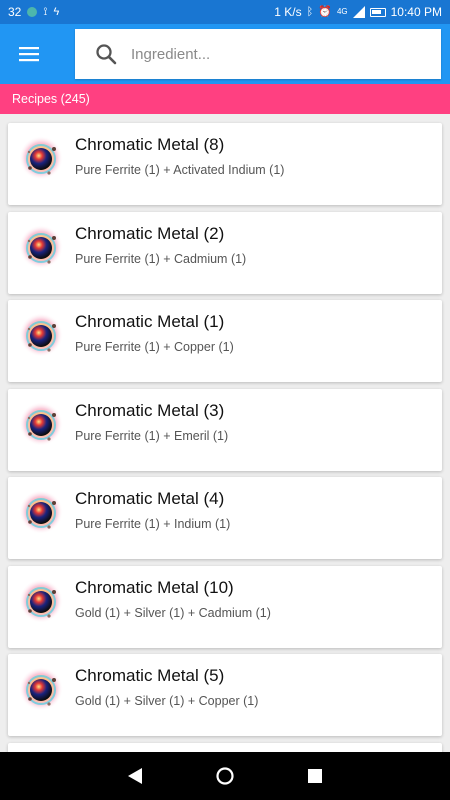 The width and height of the screenshot is (450, 800). Describe the element at coordinates (167, 701) in the screenshot. I see `recipe-ingredients: Gold (1) + Silver (1) + Copper (1)` at that location.